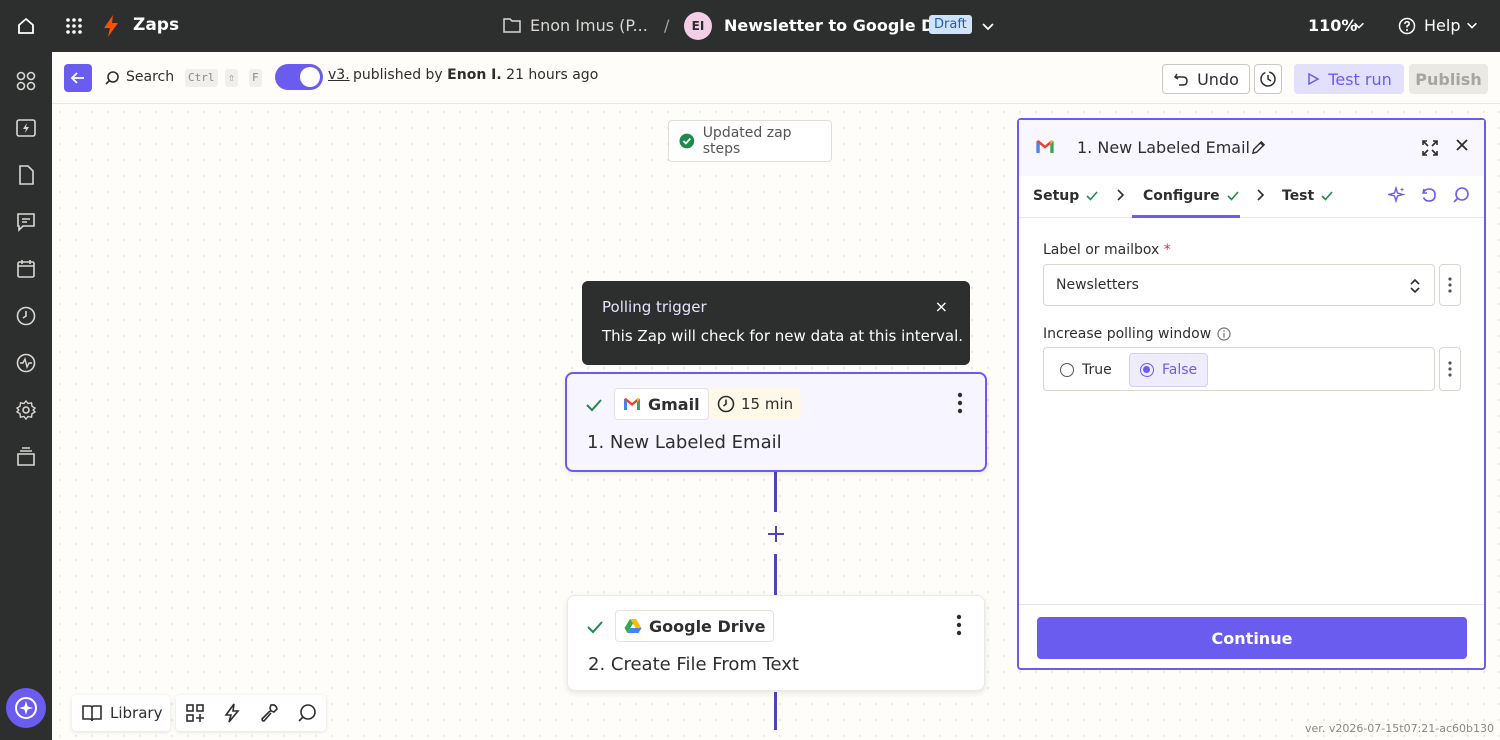  I want to click on sidebar-item-history, so click(26, 316).